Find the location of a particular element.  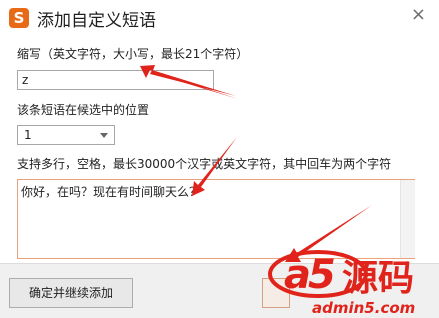

position-label: 该条短语在候选中的位置 is located at coordinates (83, 110).